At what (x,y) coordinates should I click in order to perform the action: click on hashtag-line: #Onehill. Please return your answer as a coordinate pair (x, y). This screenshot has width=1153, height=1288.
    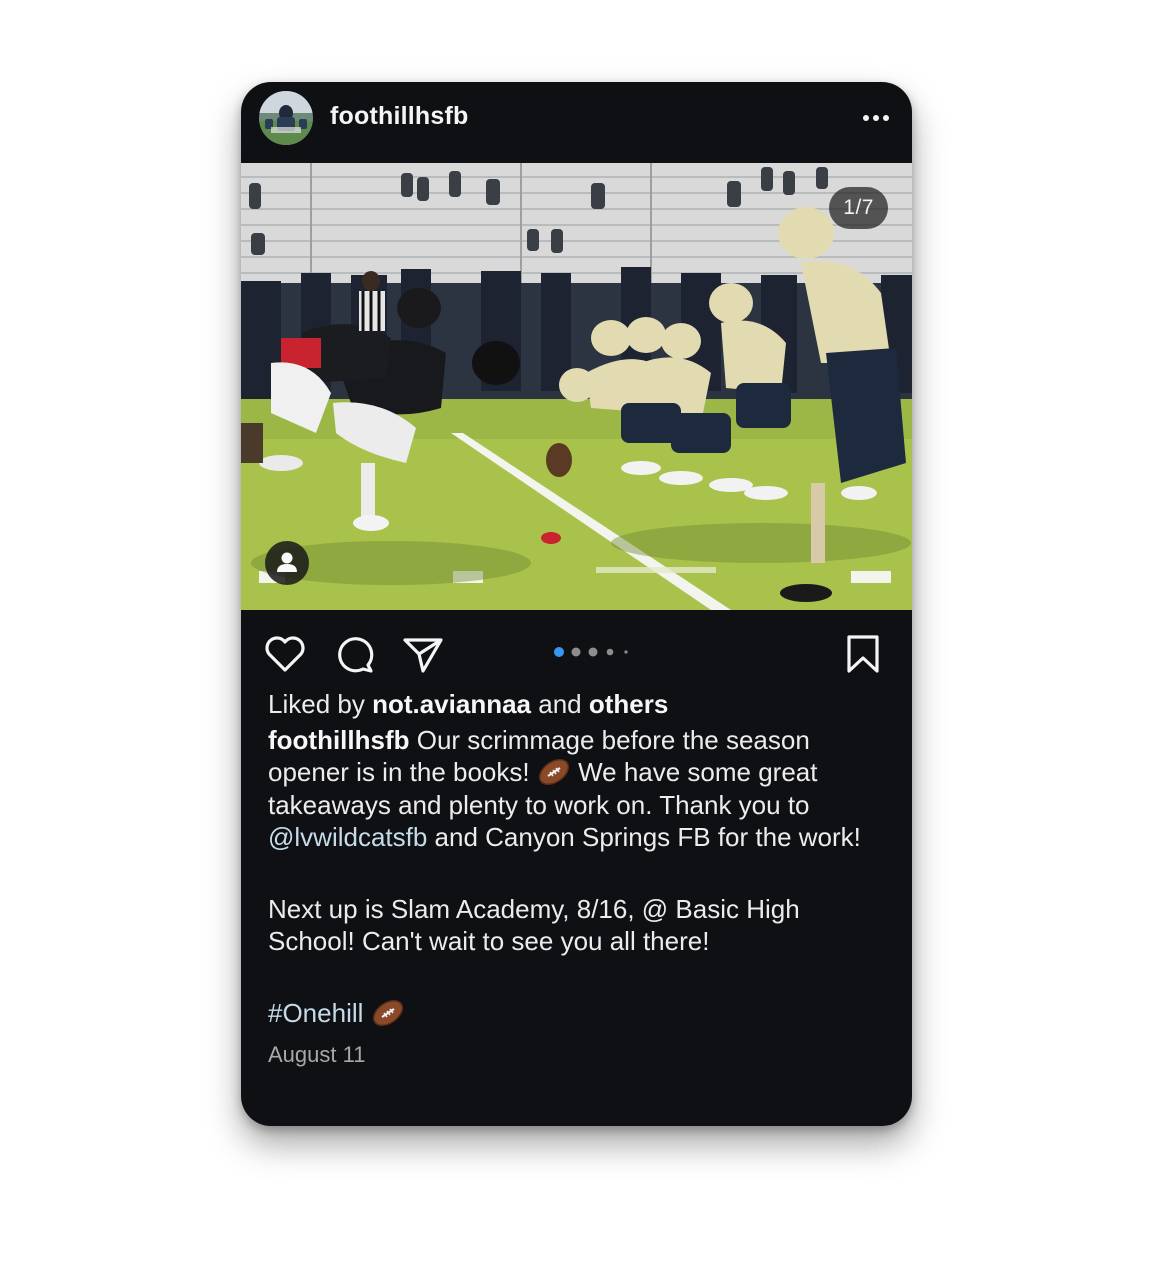
    Looking at the image, I should click on (578, 1013).